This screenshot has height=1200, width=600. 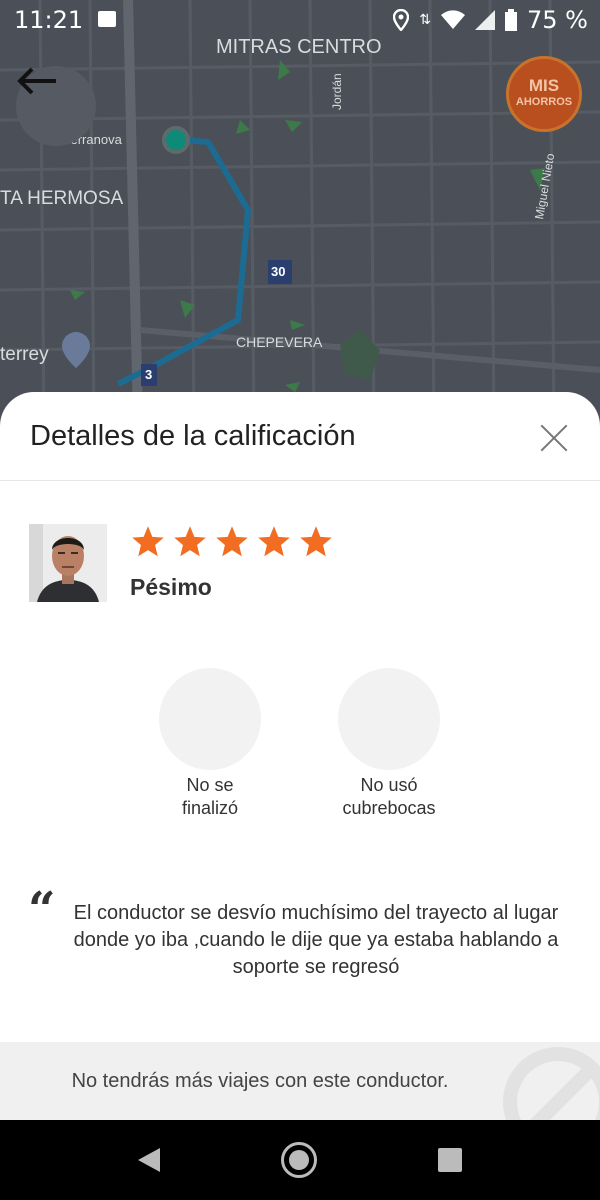 I want to click on map-label-route-3: 3, so click(x=149, y=374).